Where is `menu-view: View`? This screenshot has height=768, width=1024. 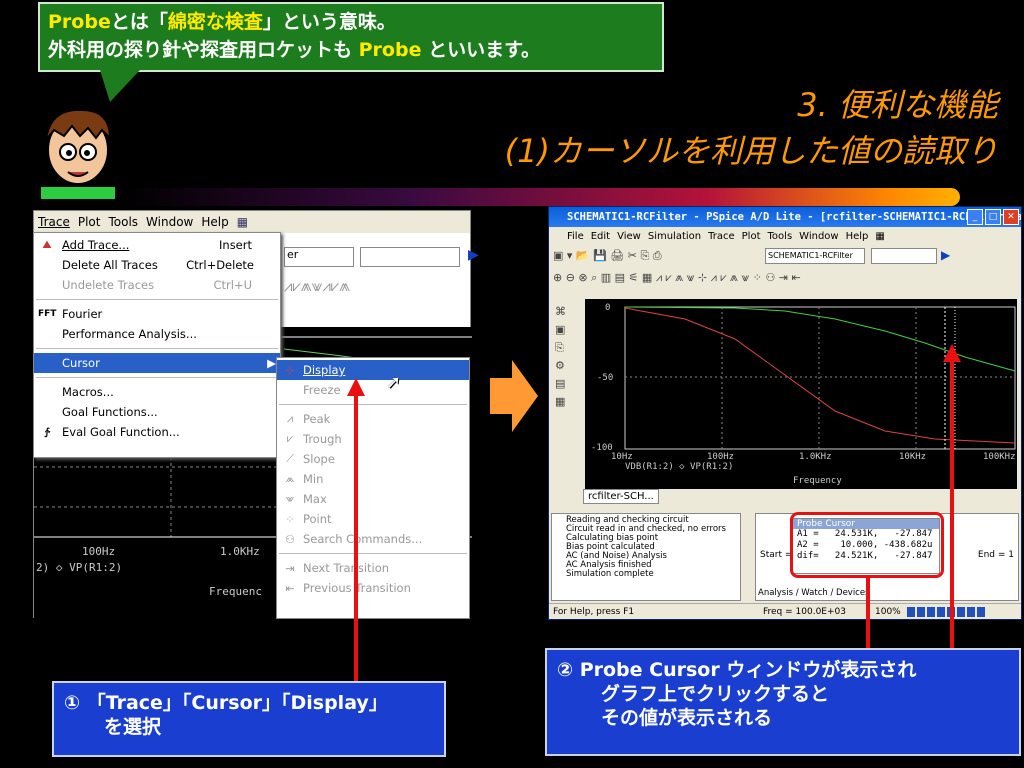
menu-view: View is located at coordinates (629, 236).